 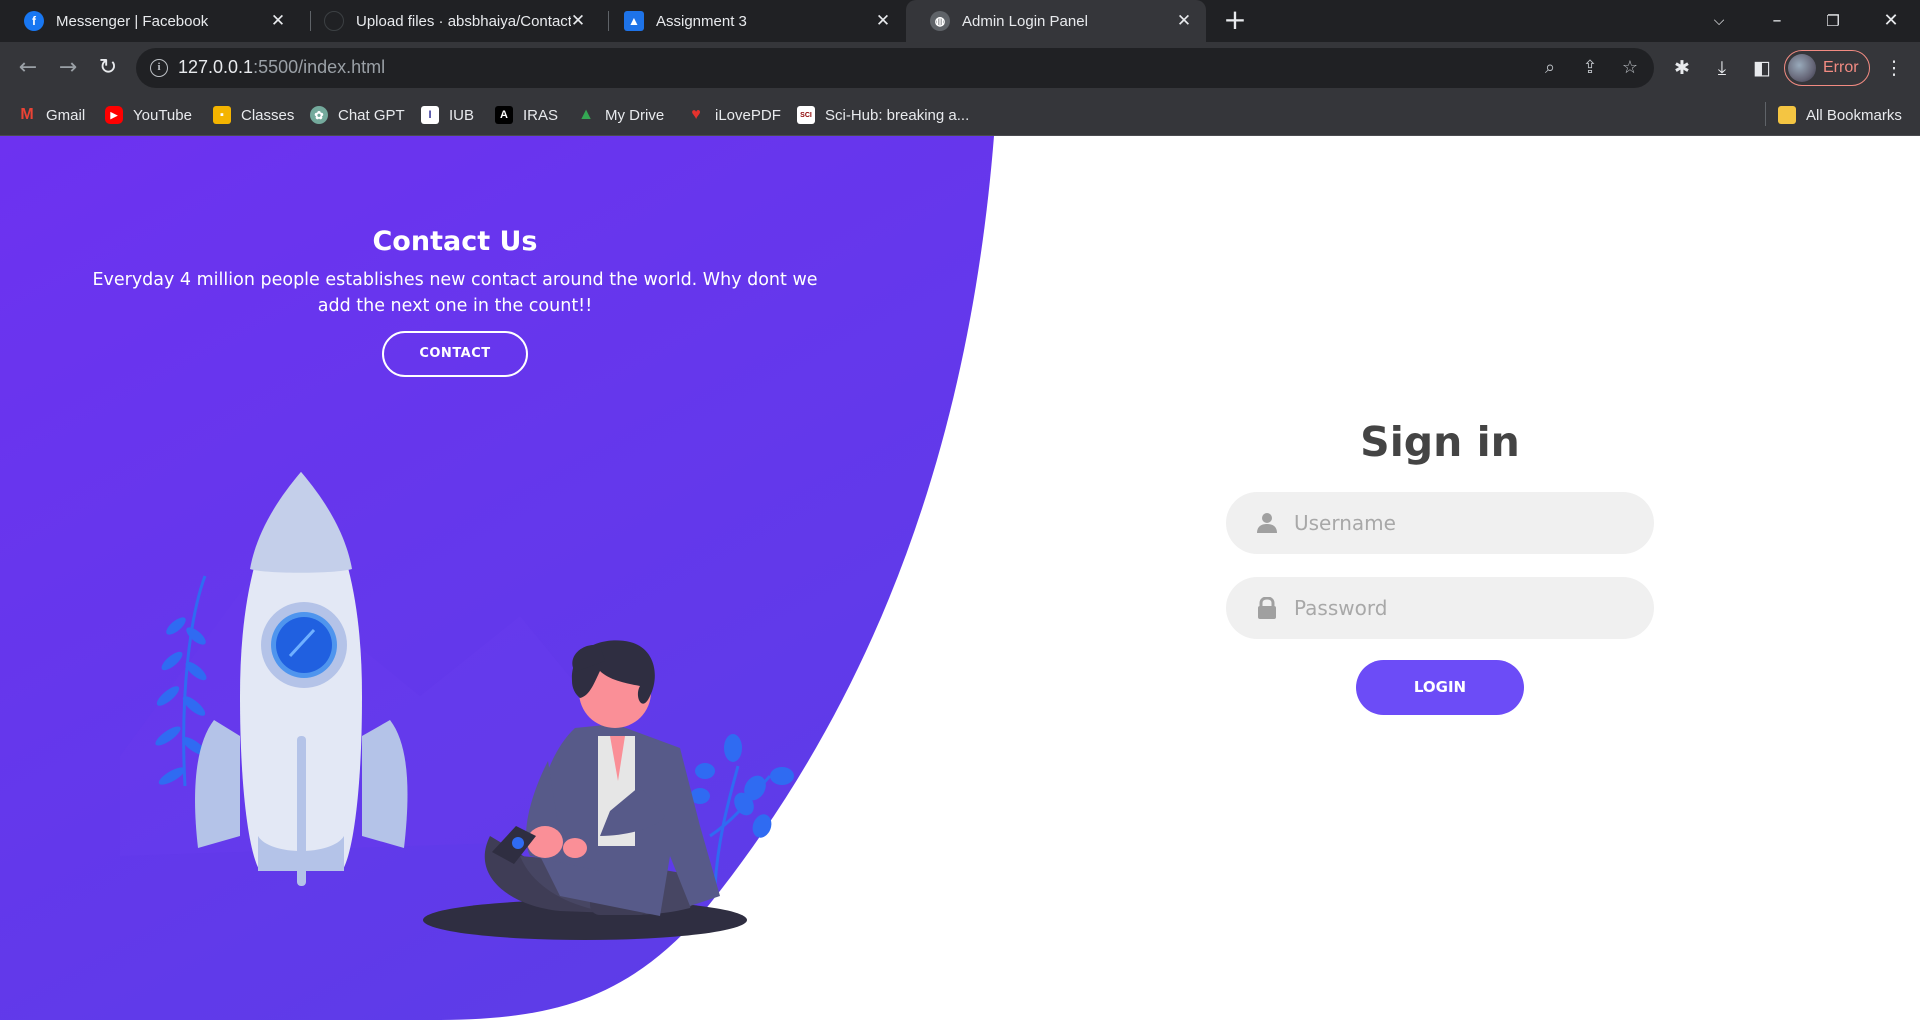 I want to click on tab-admin-login: ◍ Admin Login Panel ✕, so click(x=1056, y=21).